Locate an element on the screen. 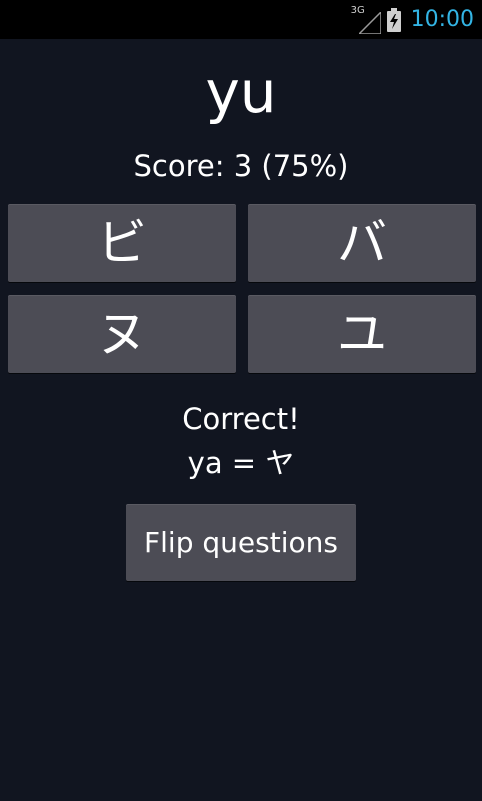  clock: 10:00 is located at coordinates (442, 19).